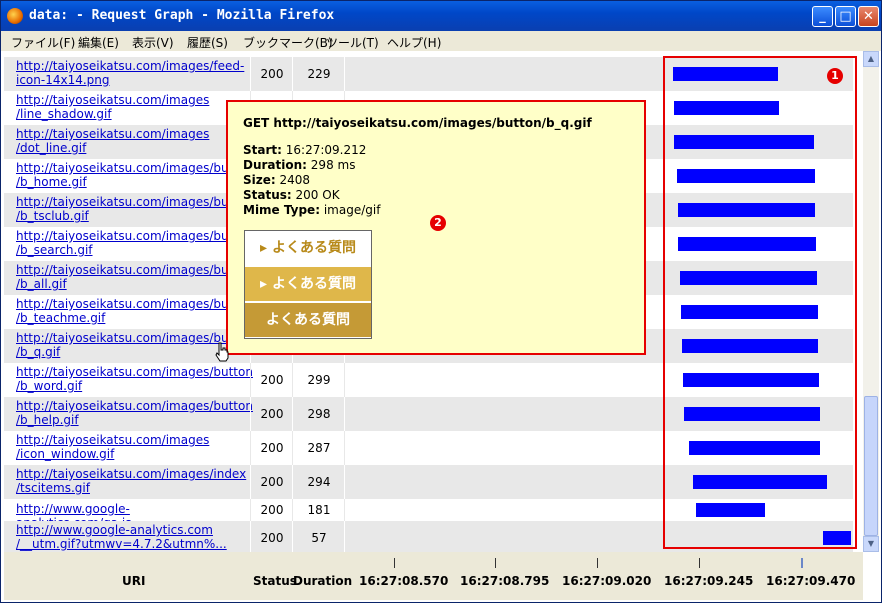 The image size is (882, 603). Describe the element at coordinates (319, 380) in the screenshot. I see `duration-cell: 299` at that location.